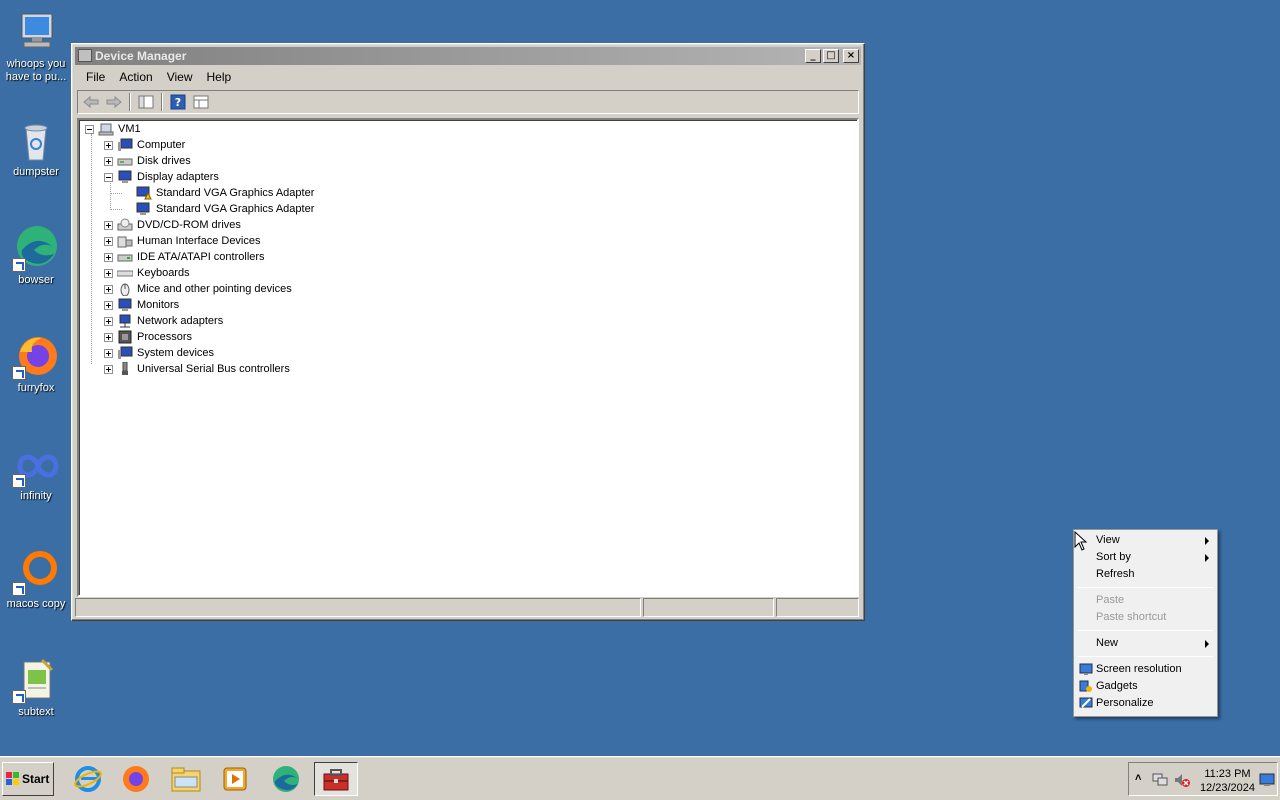  What do you see at coordinates (125, 368) in the screenshot?
I see `usb-icon` at bounding box center [125, 368].